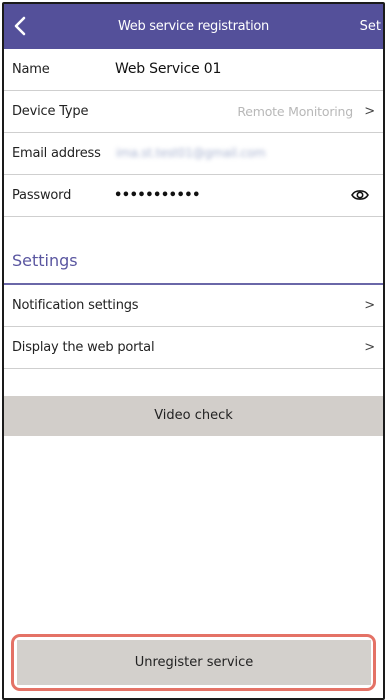 Image resolution: width=385 pixels, height=700 pixels. Describe the element at coordinates (360, 195) in the screenshot. I see `eye-icon` at that location.